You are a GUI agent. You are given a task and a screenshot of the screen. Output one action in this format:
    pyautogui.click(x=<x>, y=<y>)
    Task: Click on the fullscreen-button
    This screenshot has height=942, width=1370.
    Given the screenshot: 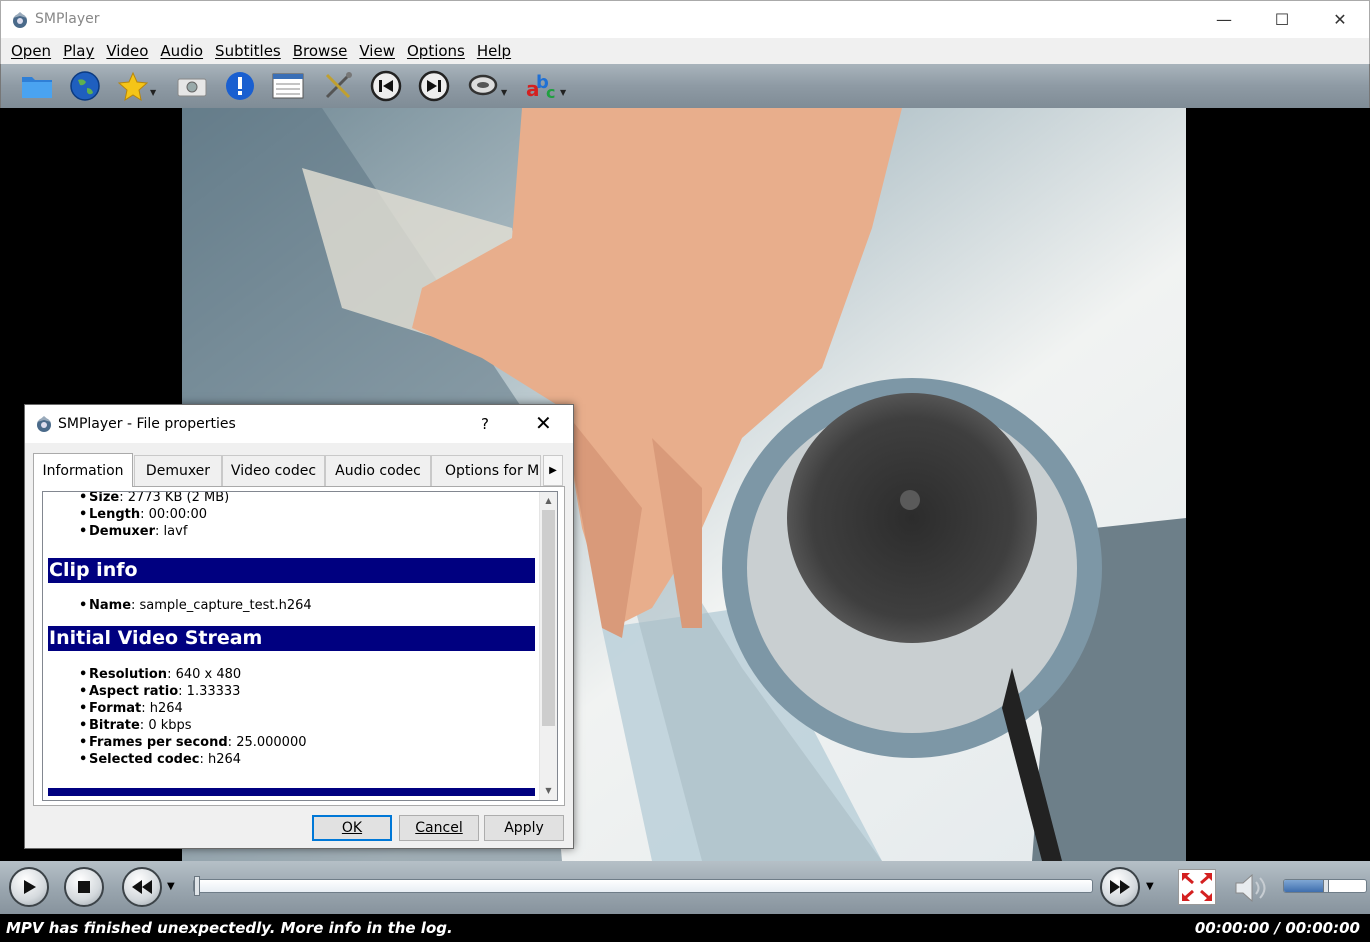 What is the action you would take?
    pyautogui.click(x=1197, y=887)
    